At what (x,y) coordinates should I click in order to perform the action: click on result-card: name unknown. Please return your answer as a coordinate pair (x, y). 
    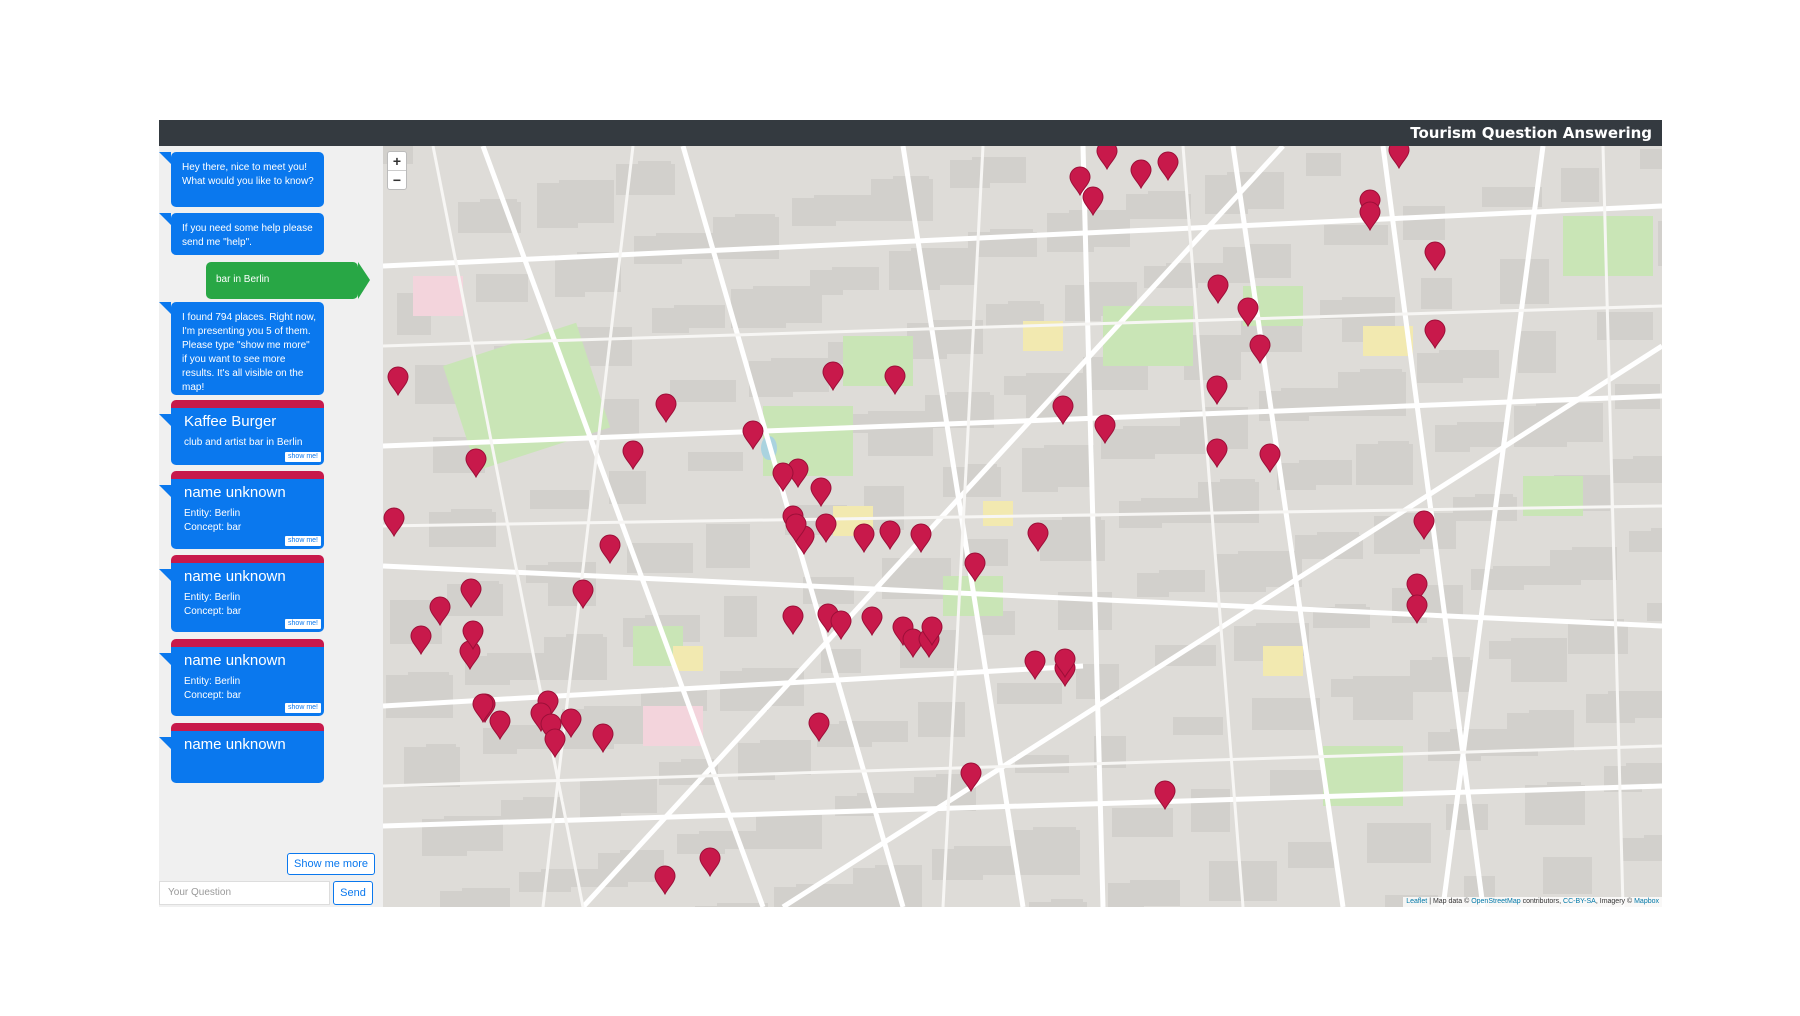
    Looking at the image, I should click on (241, 753).